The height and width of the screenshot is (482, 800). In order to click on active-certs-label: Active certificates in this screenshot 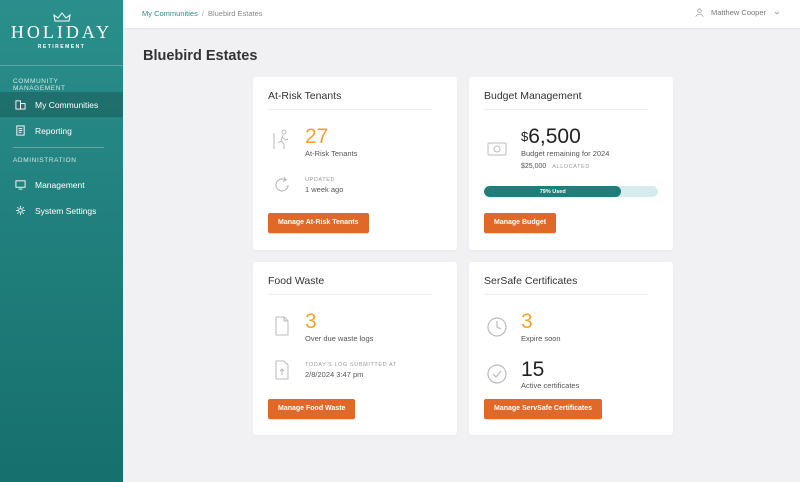, I will do `click(550, 385)`.